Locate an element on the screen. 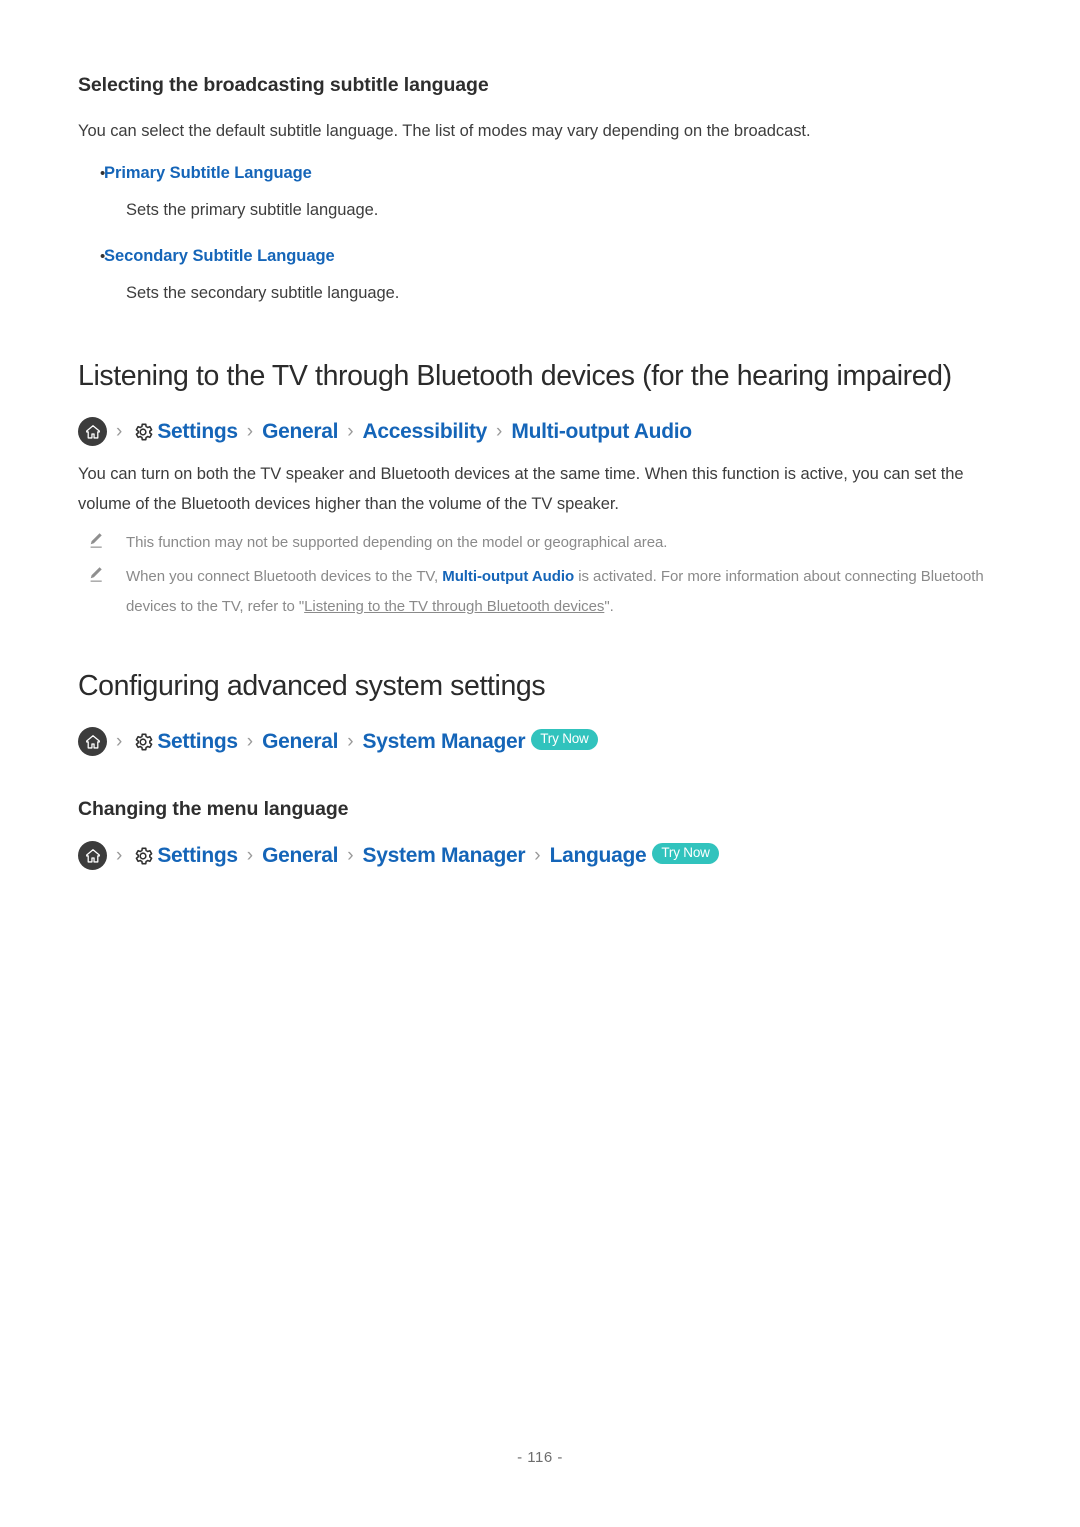 The width and height of the screenshot is (1080, 1527). breadcrumb-item-multi-output-audio: Multi-output Audio is located at coordinates (601, 432).